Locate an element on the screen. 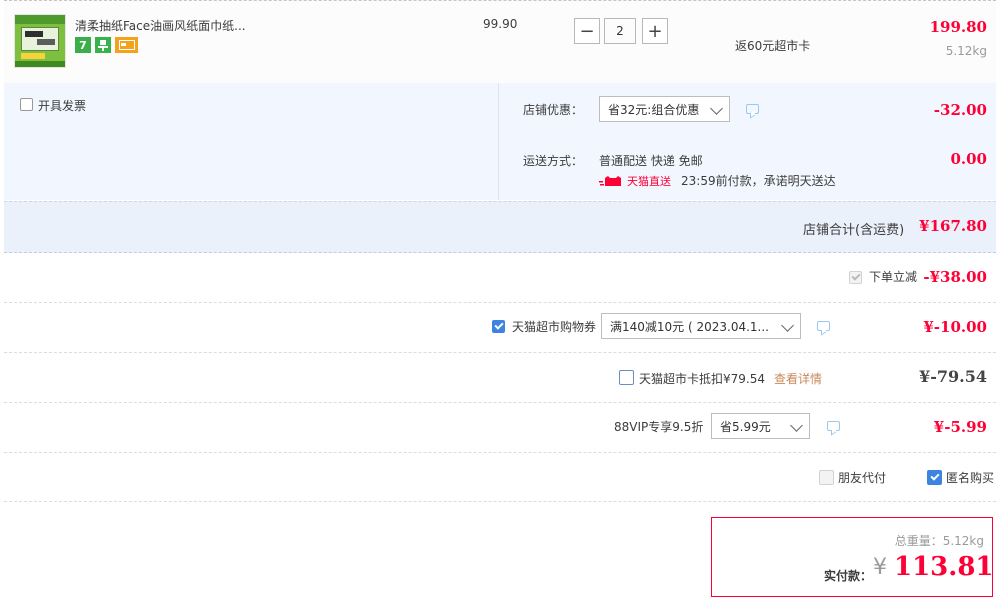  anonymous-checkbox is located at coordinates (934, 477).